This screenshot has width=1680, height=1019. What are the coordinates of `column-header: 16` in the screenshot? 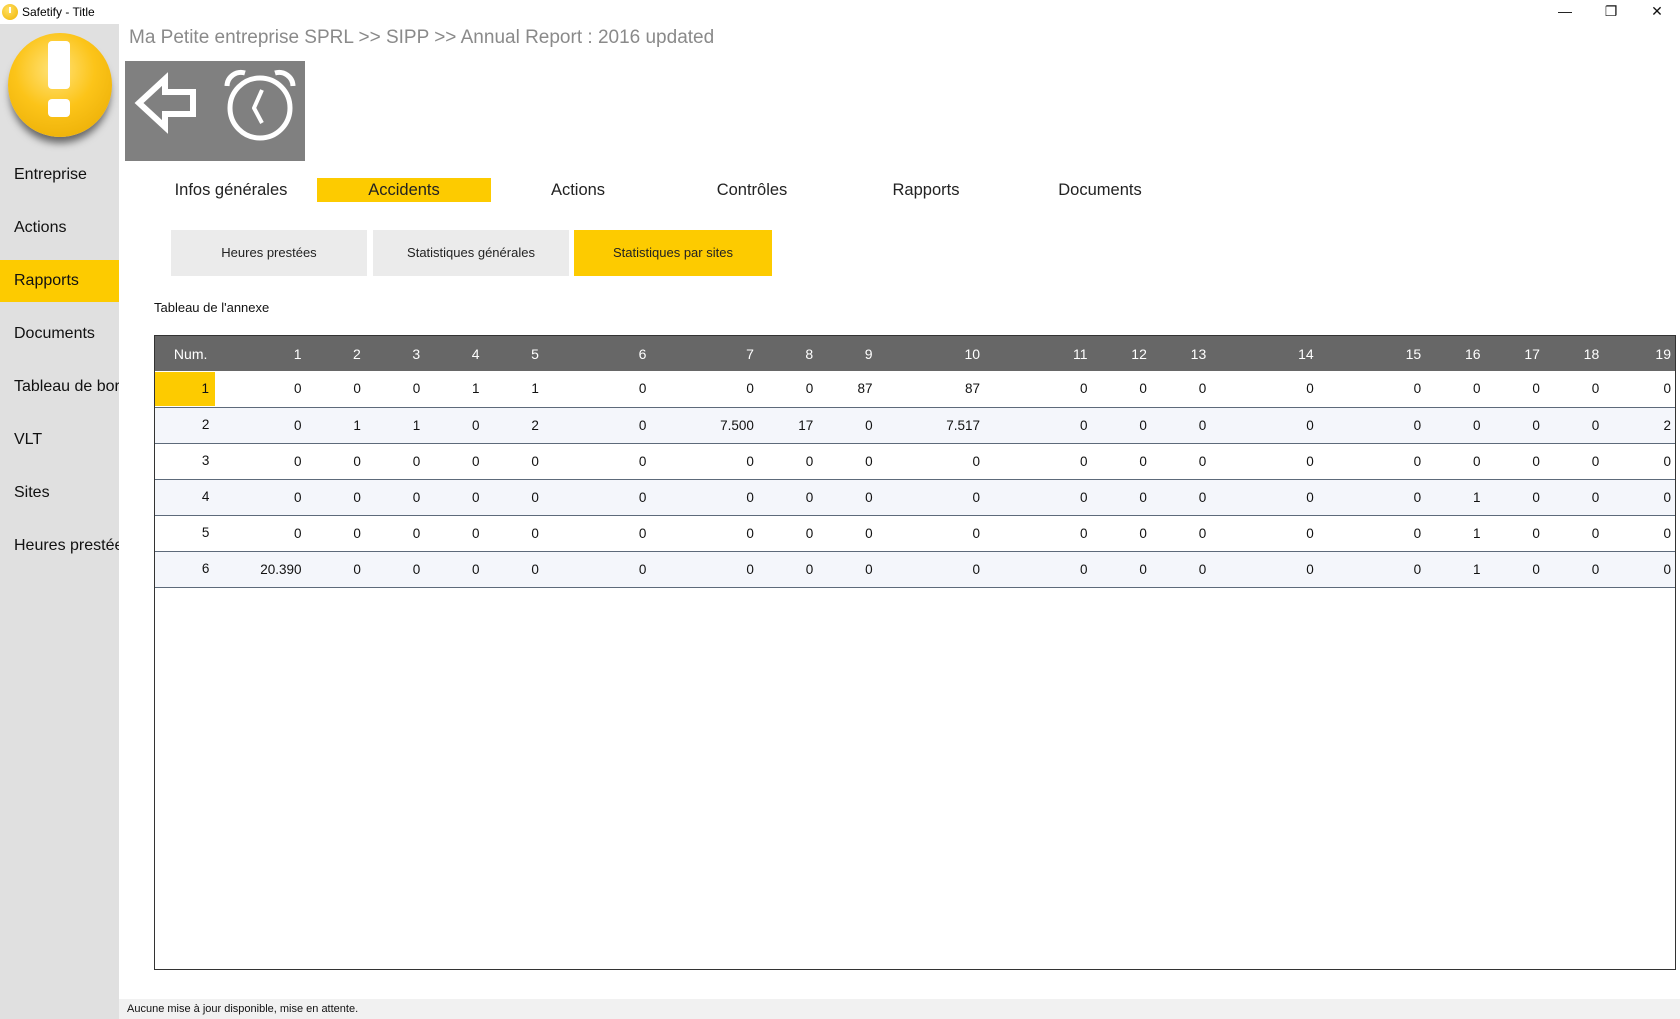 It's located at (1456, 353).